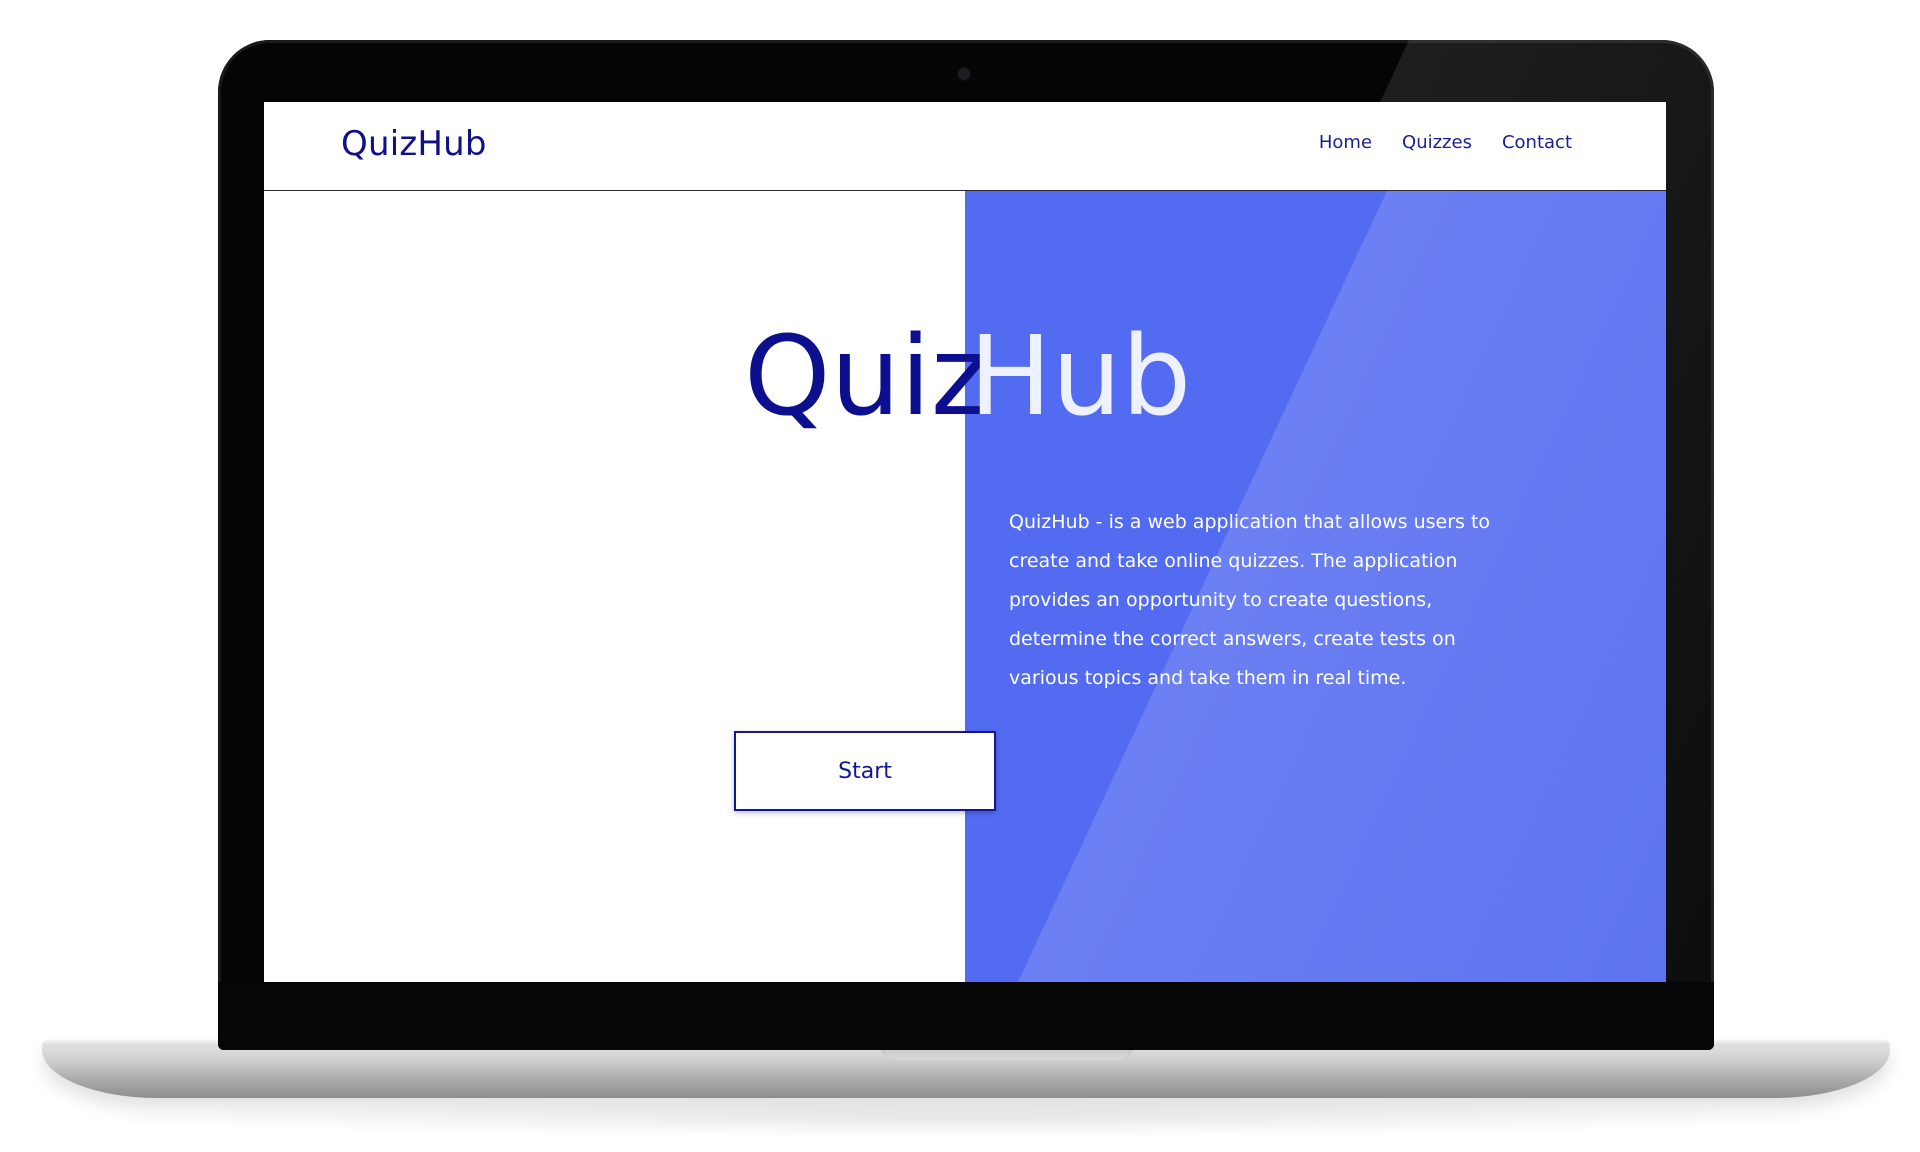 The image size is (1920, 1152). Describe the element at coordinates (966, 1016) in the screenshot. I see `laptop-chin` at that location.